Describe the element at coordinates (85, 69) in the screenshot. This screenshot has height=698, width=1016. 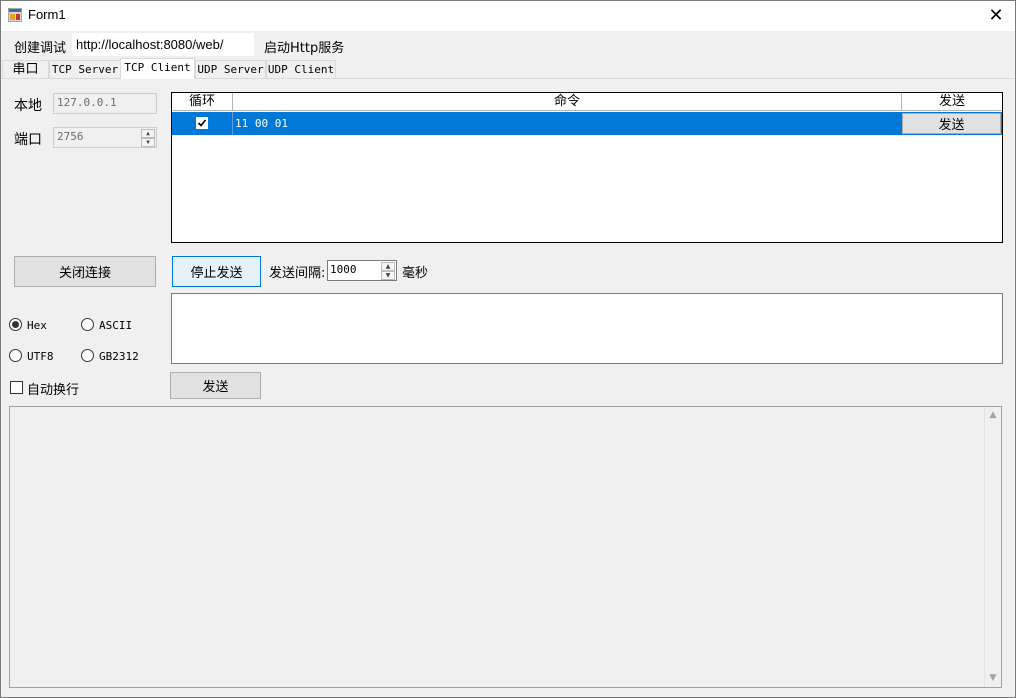
I see `tab-tcp-server: TCP Server` at that location.